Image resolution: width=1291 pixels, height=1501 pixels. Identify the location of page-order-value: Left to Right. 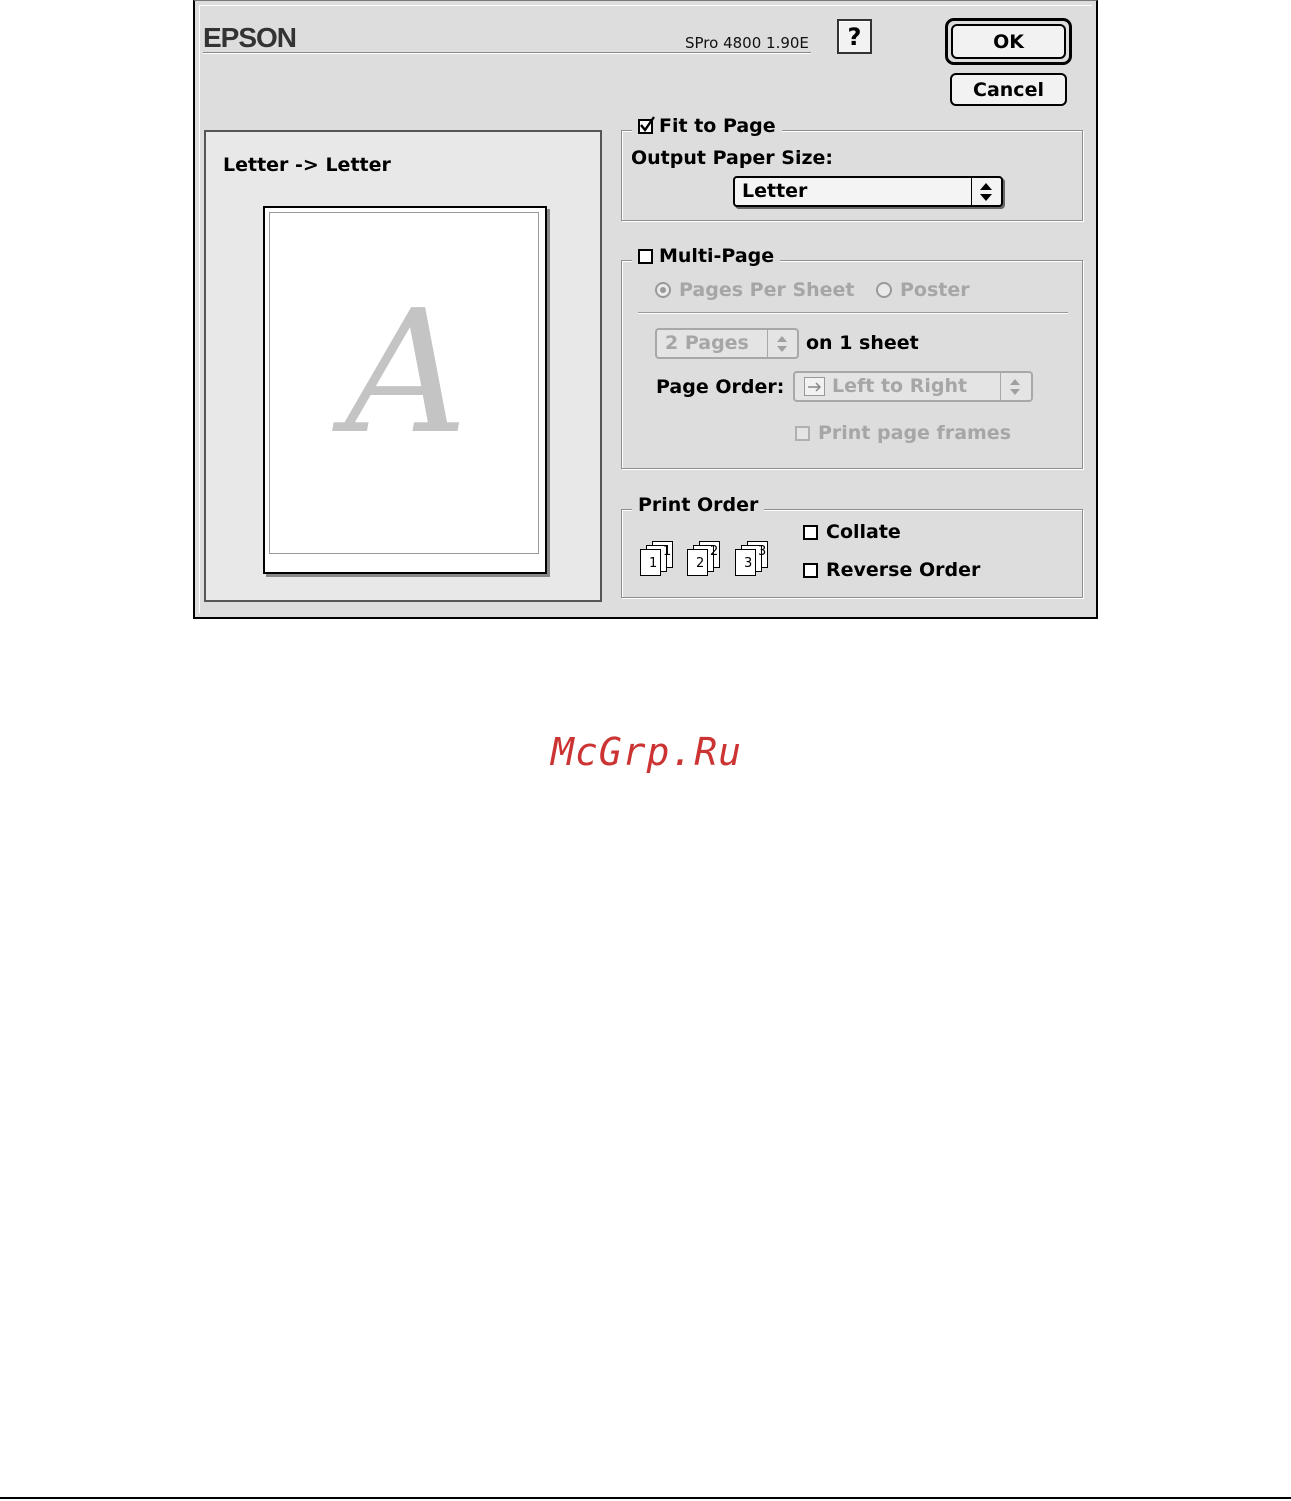
(900, 386).